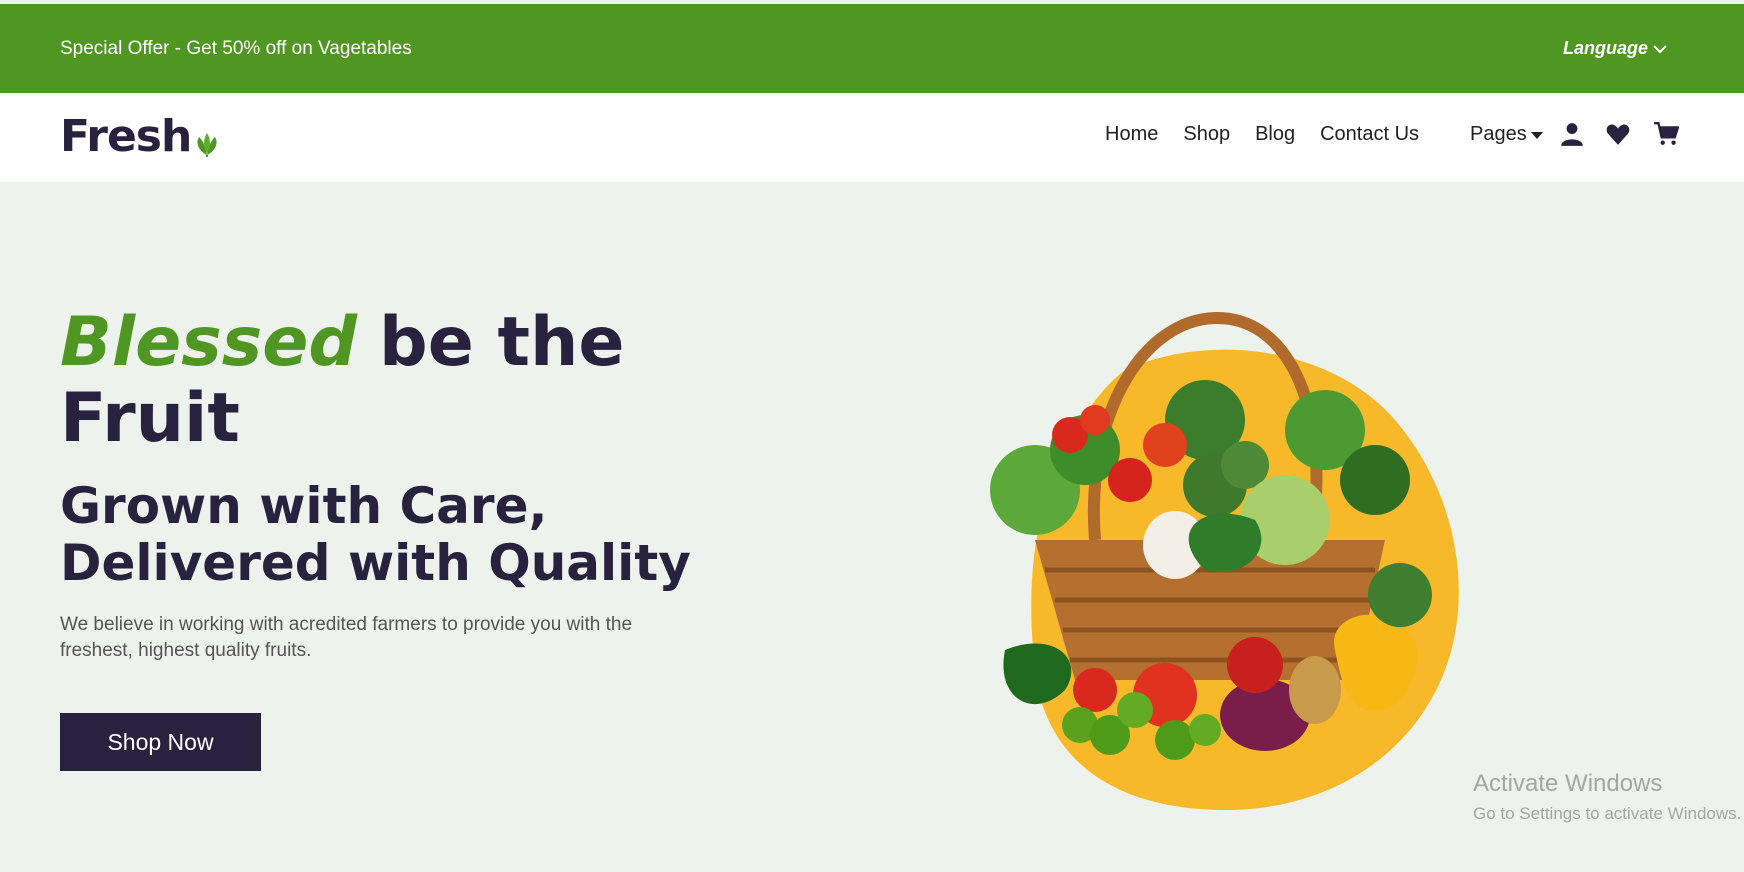 This screenshot has height=872, width=1744. I want to click on main-navbar: Fresh Home Shop Blog Contact Us Pages, so click(872, 137).